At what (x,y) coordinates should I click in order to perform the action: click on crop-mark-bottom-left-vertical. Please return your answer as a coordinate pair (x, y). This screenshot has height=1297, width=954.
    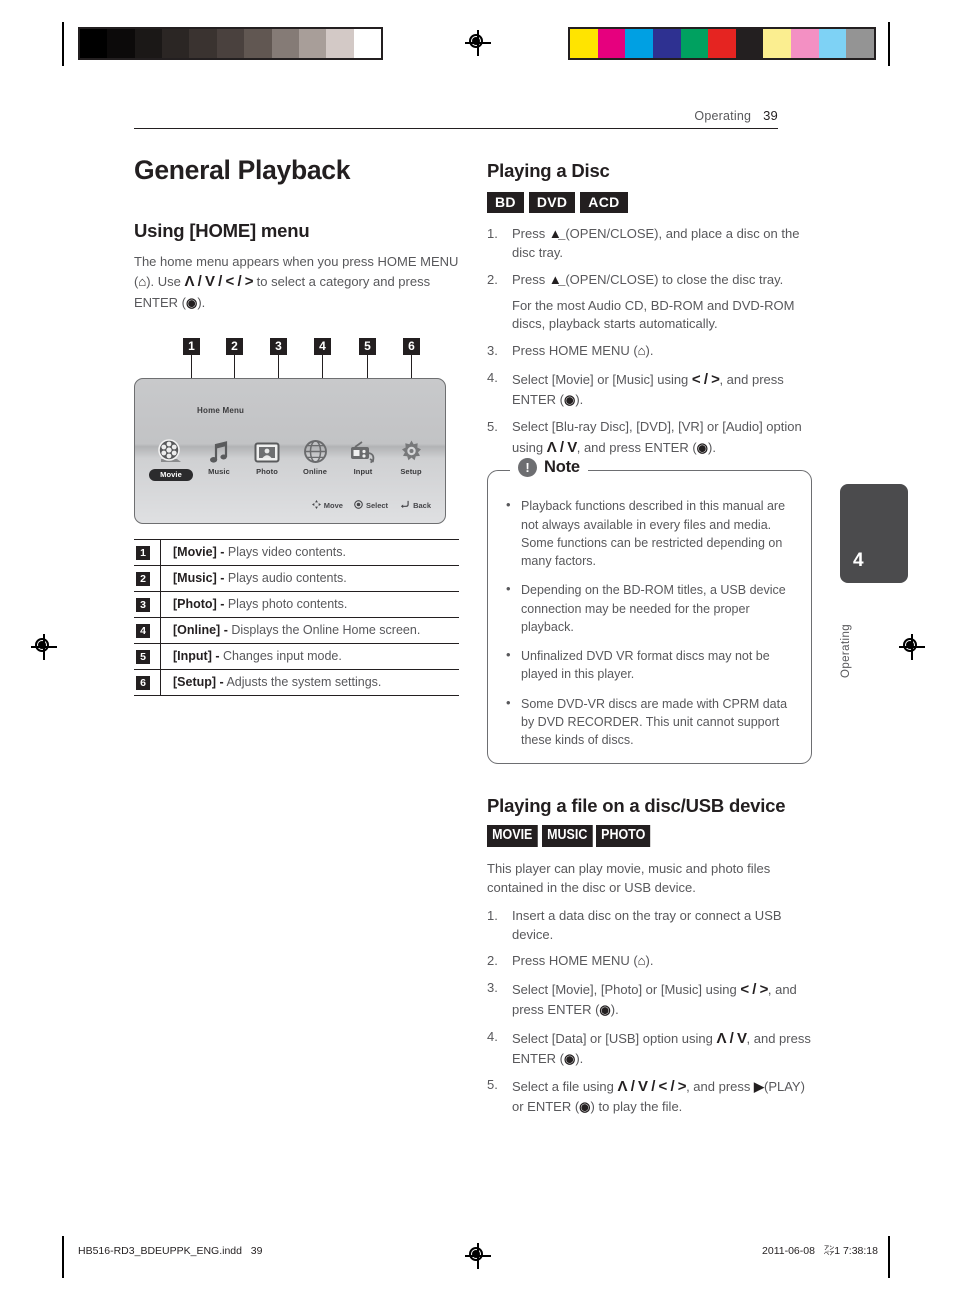
    Looking at the image, I should click on (63, 1257).